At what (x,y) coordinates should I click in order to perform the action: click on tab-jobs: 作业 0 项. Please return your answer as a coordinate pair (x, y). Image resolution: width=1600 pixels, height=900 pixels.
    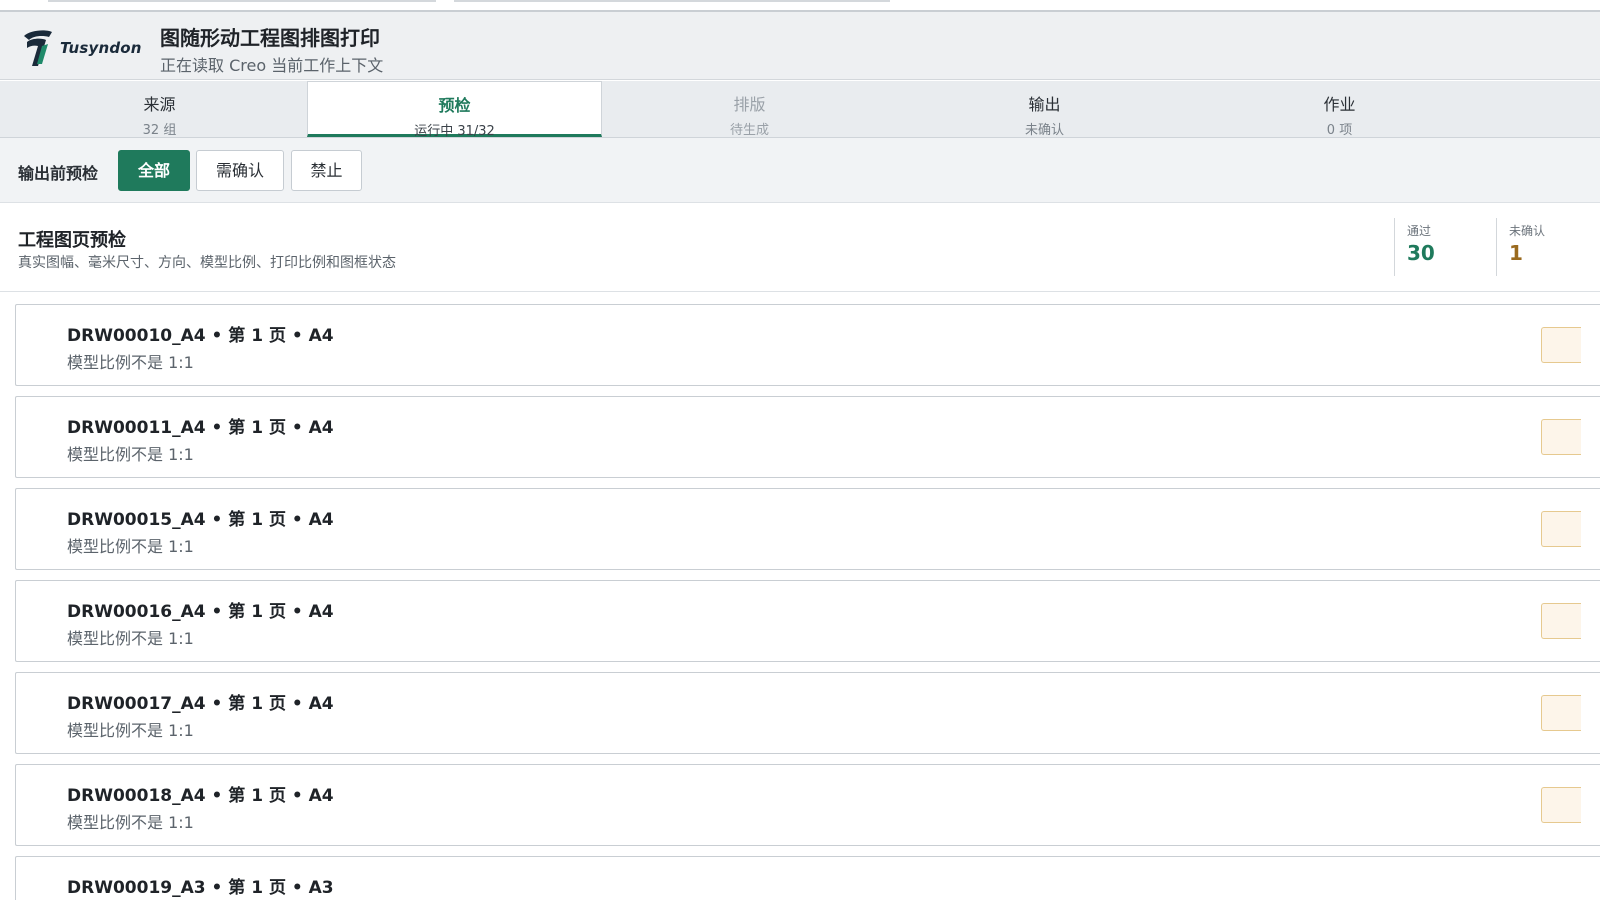
    Looking at the image, I should click on (1339, 109).